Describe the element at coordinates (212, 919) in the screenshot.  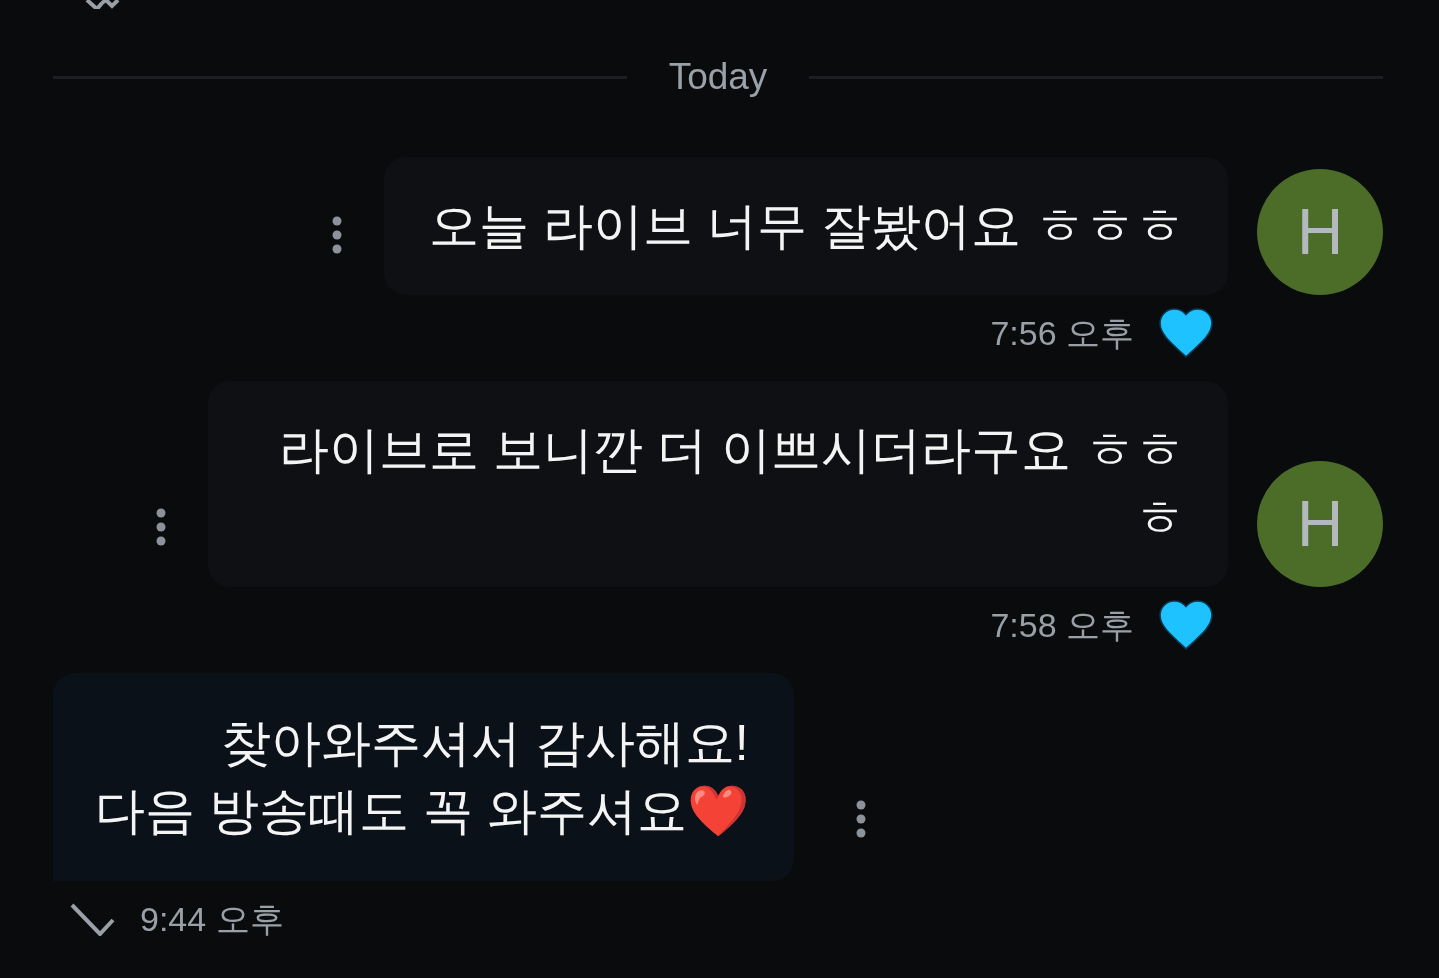
I see `message-time: 9:44 오후` at that location.